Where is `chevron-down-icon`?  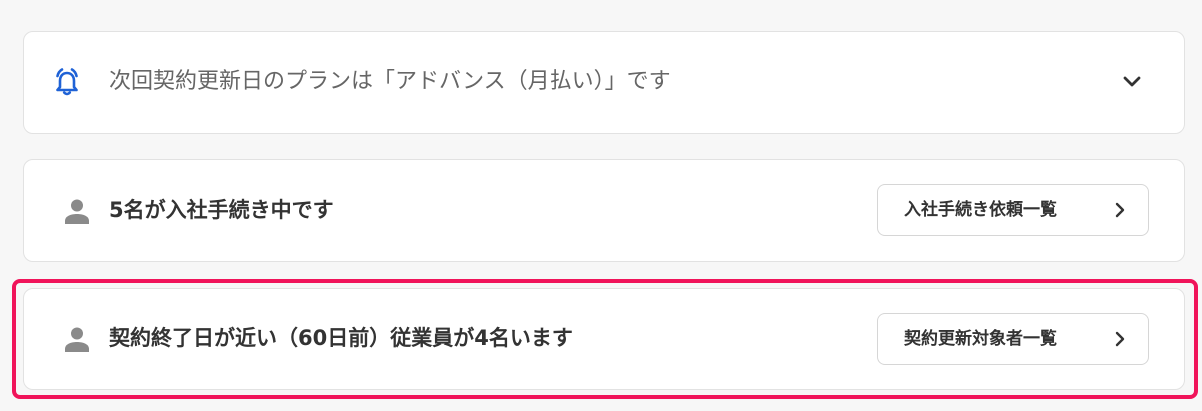
chevron-down-icon is located at coordinates (1132, 82).